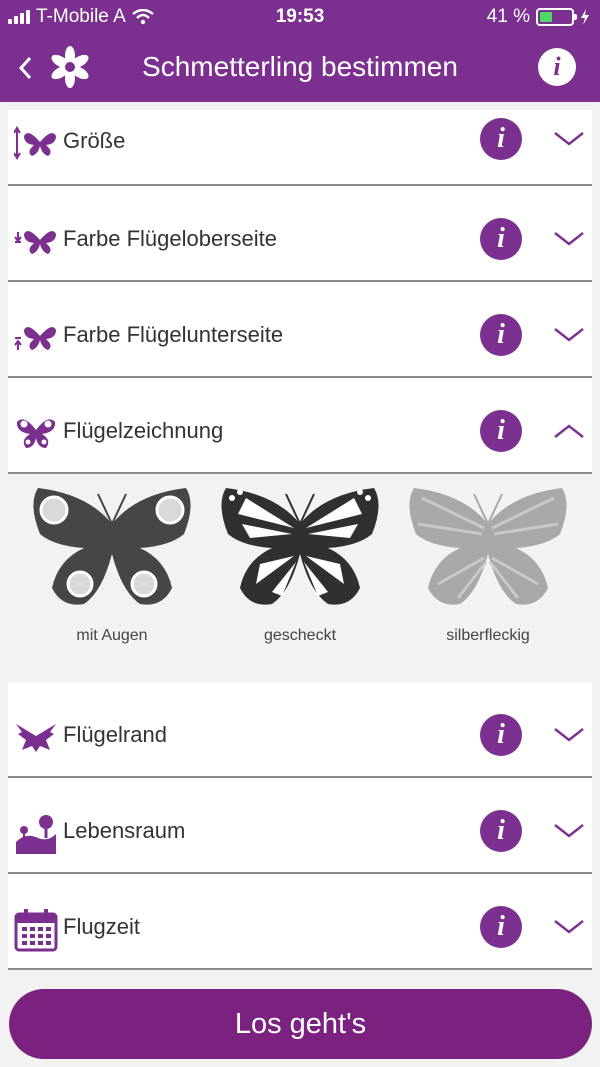 The image size is (600, 1067). Describe the element at coordinates (173, 334) in the screenshot. I see `filter-label: Farbe Flügelunterseite` at that location.